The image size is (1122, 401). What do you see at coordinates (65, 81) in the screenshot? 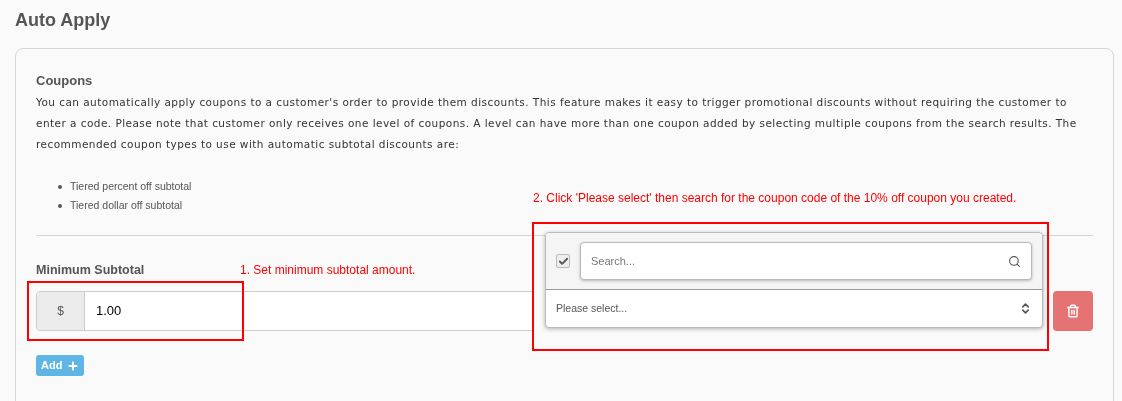
I see `section-heading: Coupons` at bounding box center [65, 81].